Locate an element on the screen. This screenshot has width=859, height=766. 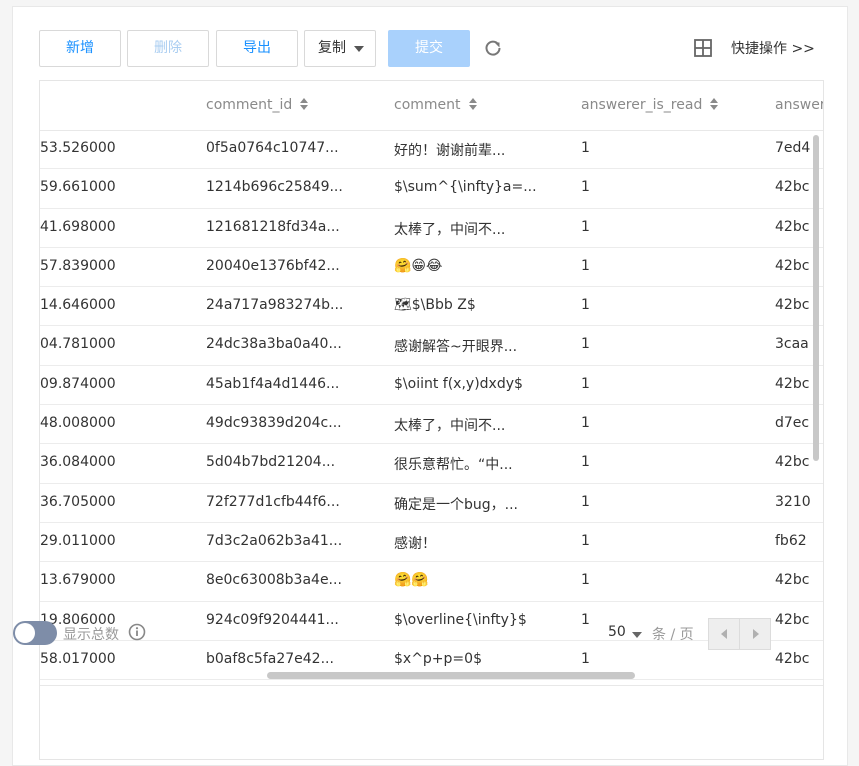
horizontal-scrollbar is located at coordinates (451, 675).